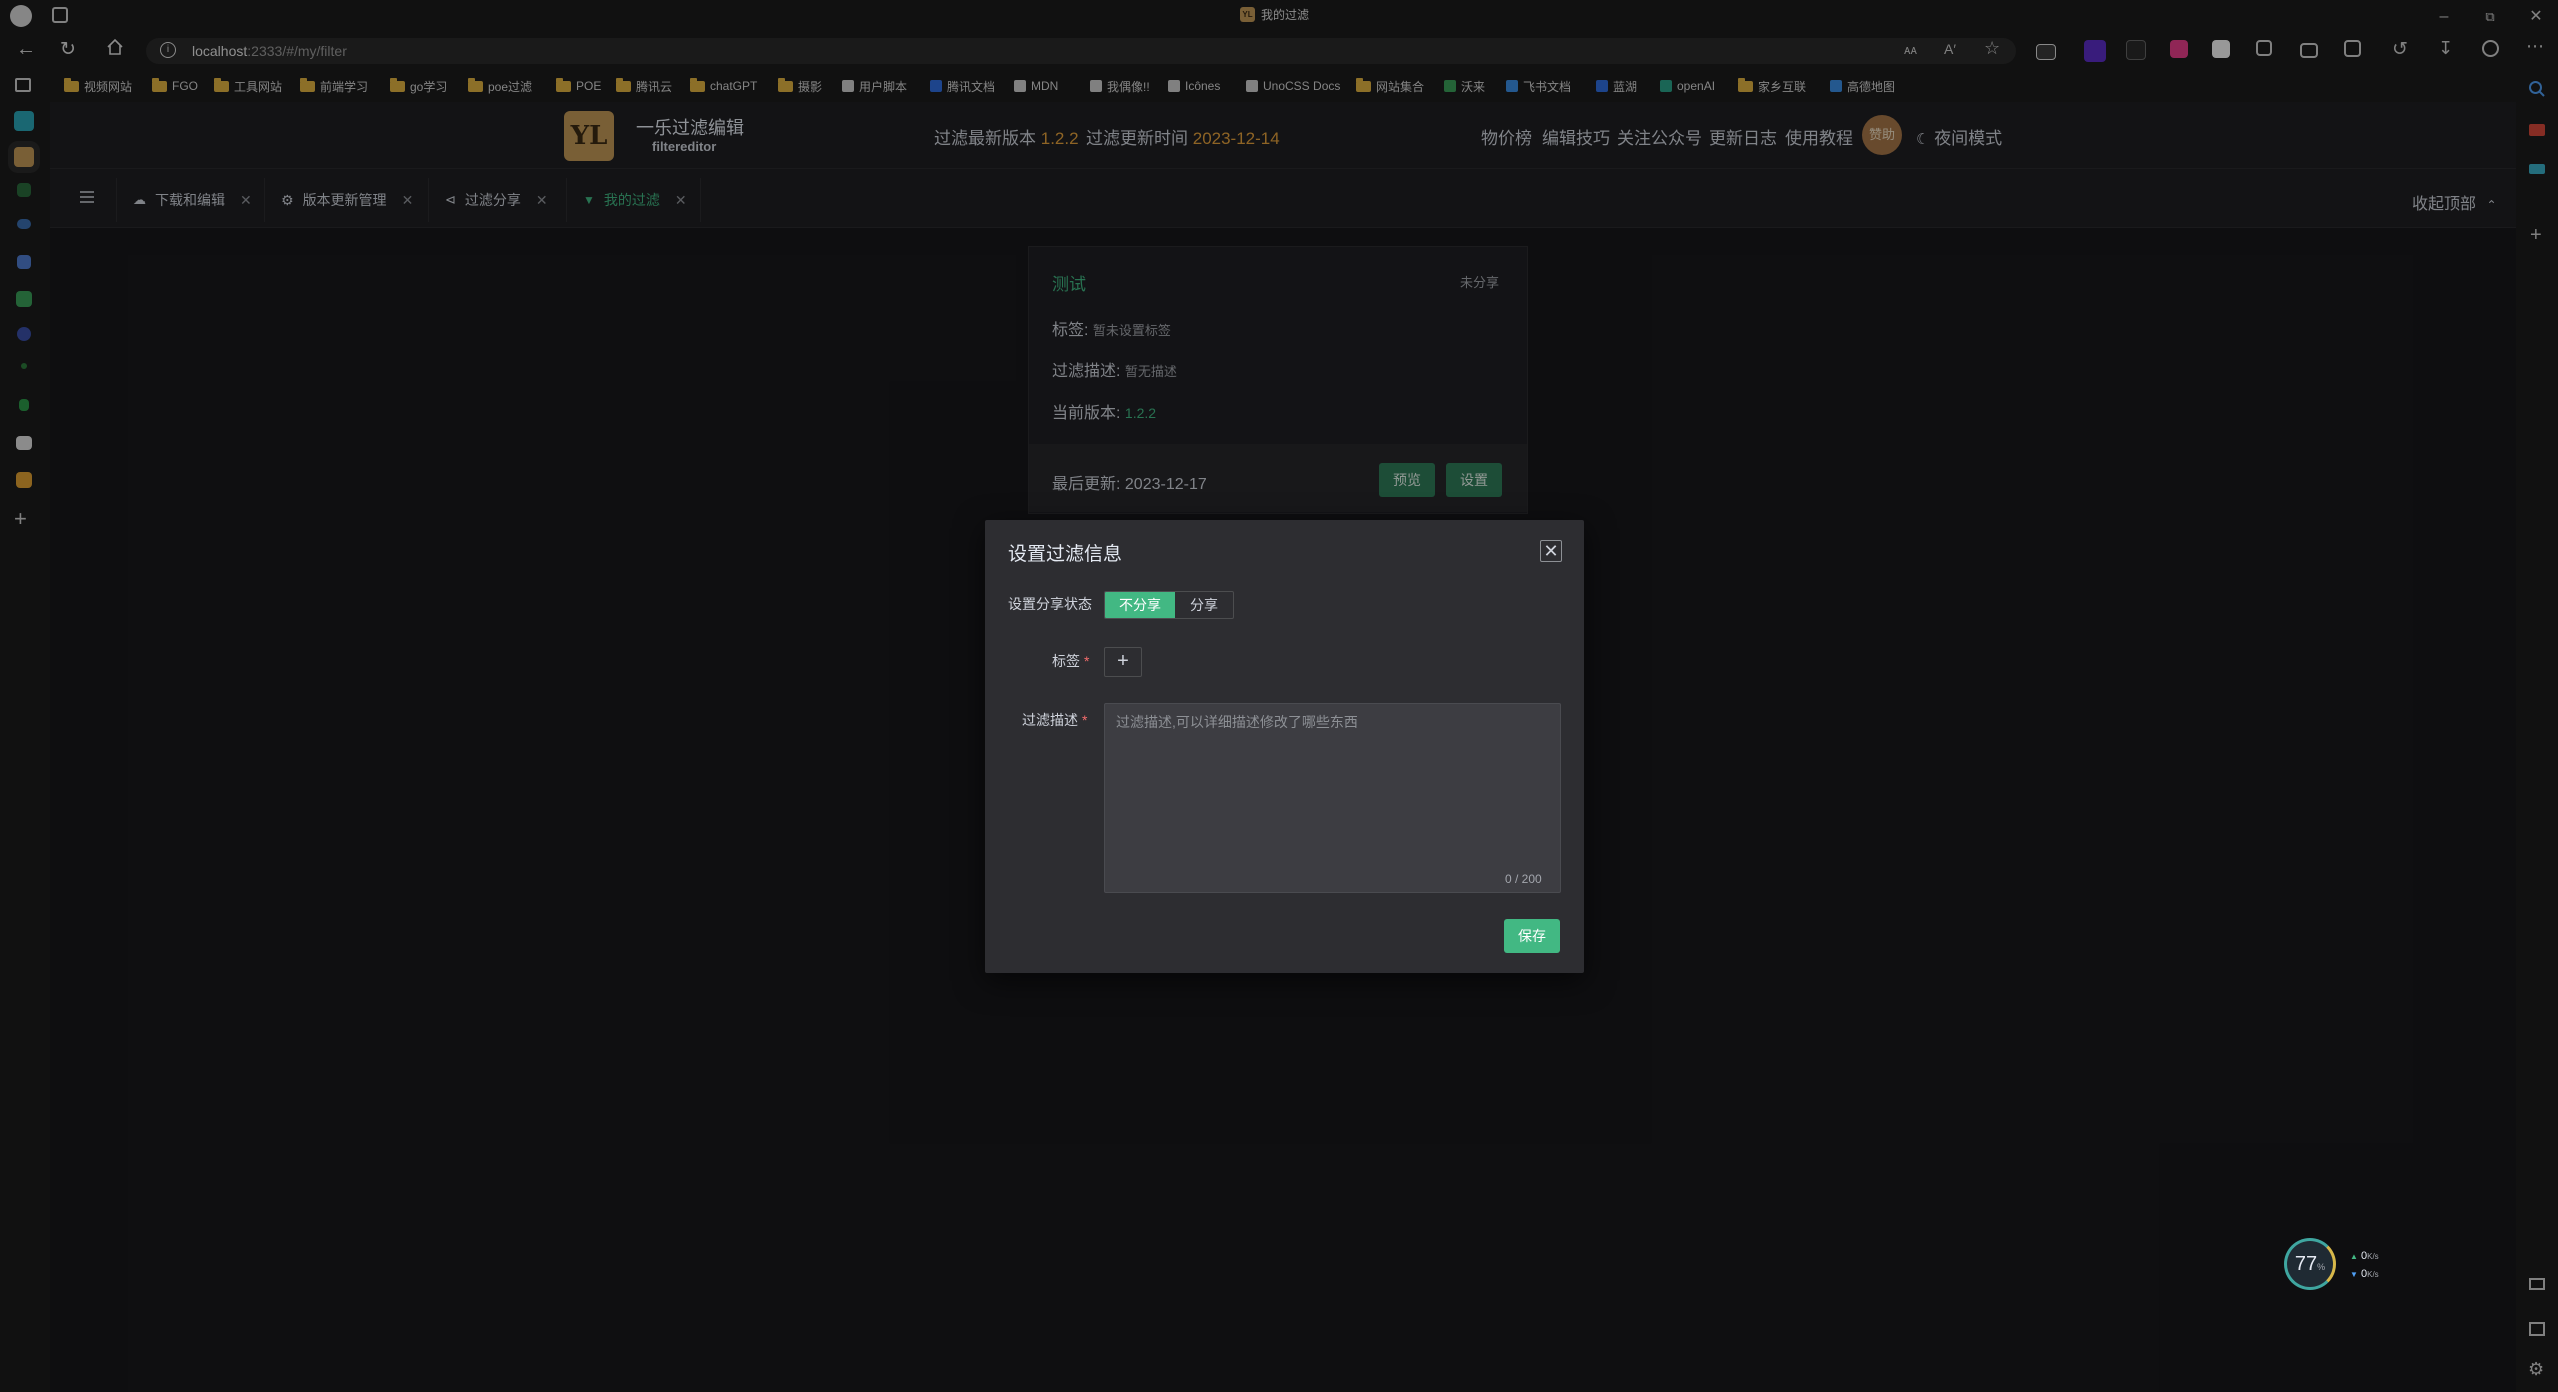  I want to click on download-speed: ▼ 0K/s, so click(2364, 1274).